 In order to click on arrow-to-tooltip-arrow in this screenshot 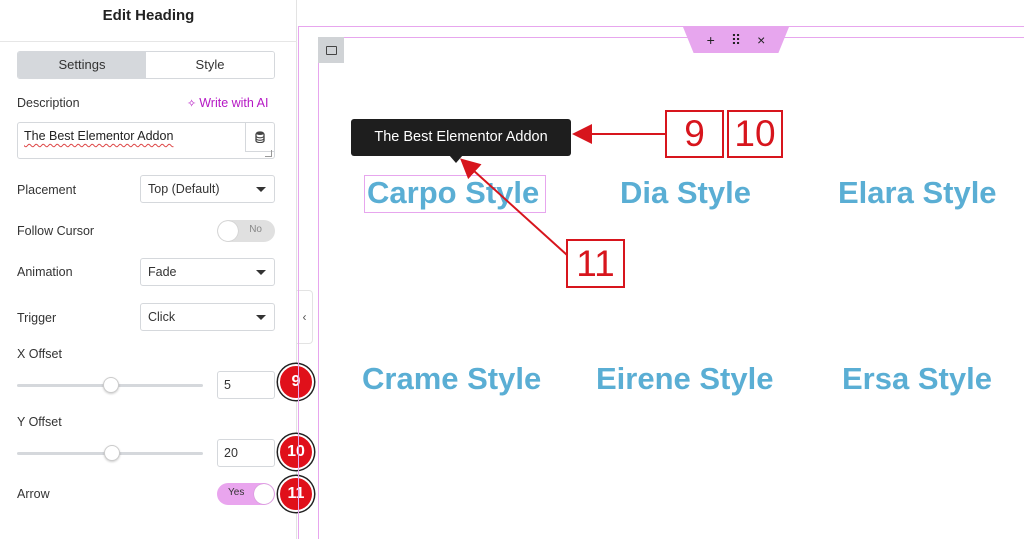, I will do `click(514, 207)`.